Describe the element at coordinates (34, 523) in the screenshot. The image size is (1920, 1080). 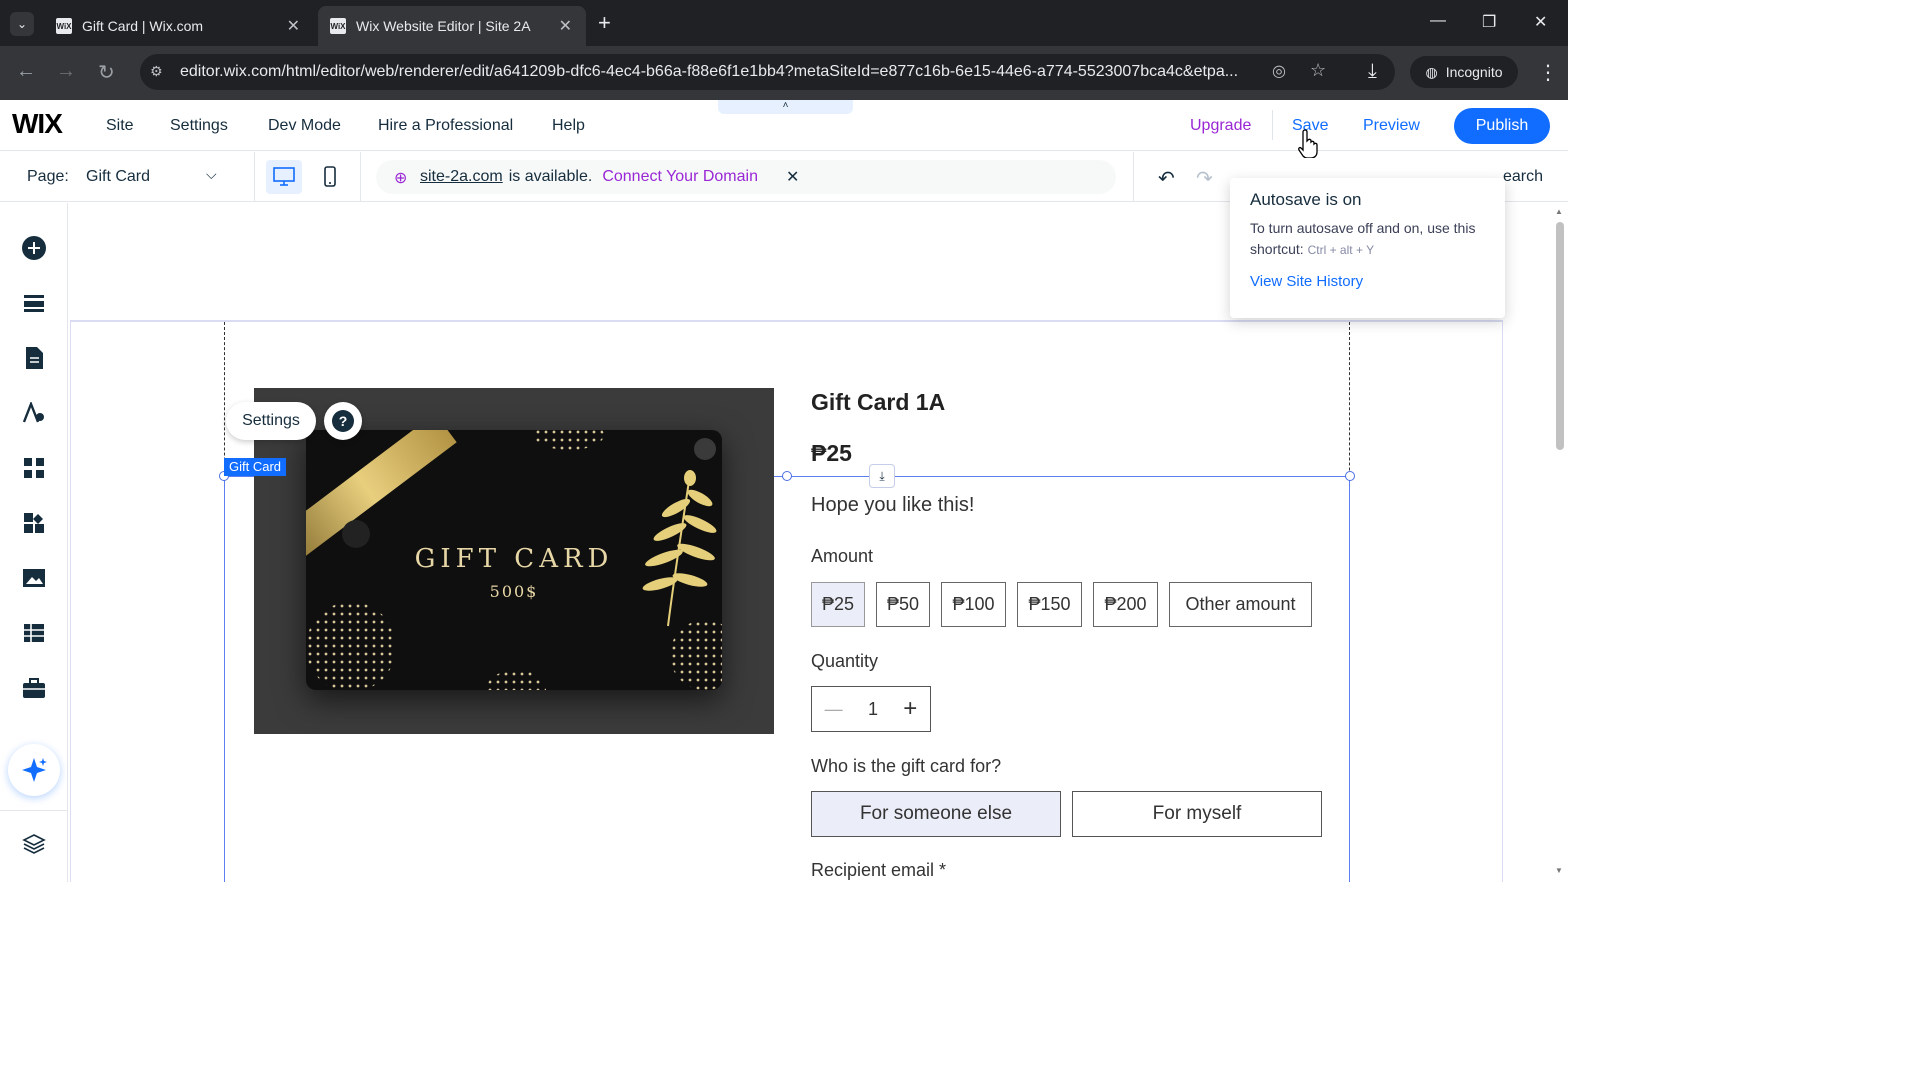
I see `business-apps-icon` at that location.